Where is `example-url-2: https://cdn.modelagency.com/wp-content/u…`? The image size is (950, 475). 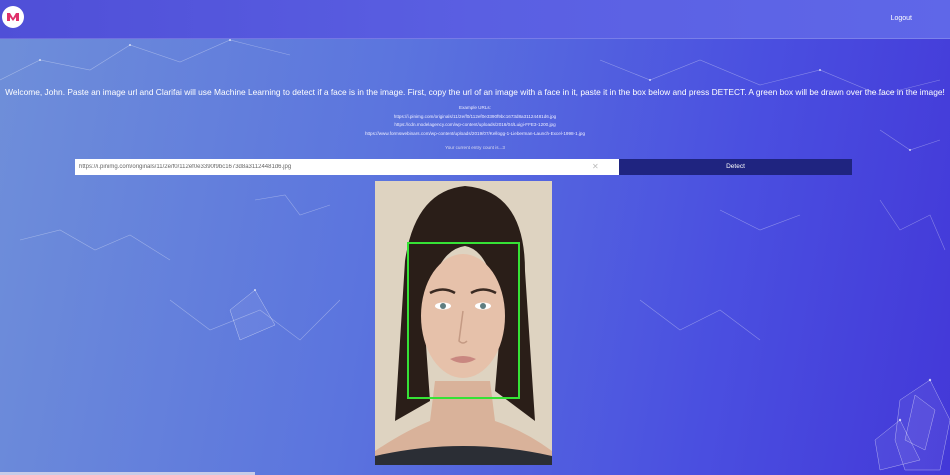
example-url-2: https://cdn.modelagency.com/wp-content/u… is located at coordinates (475, 124).